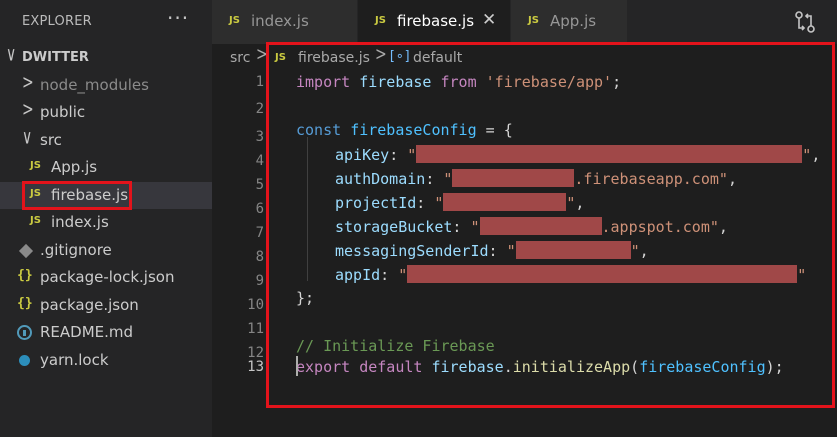 The height and width of the screenshot is (437, 837). I want to click on line-number: 8, so click(259, 257).